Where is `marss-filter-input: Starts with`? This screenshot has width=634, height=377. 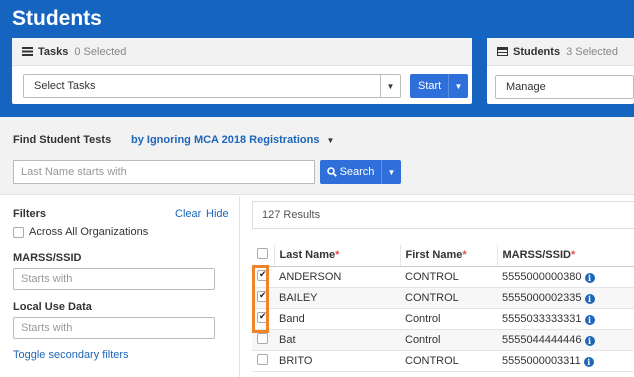 marss-filter-input: Starts with is located at coordinates (114, 279).